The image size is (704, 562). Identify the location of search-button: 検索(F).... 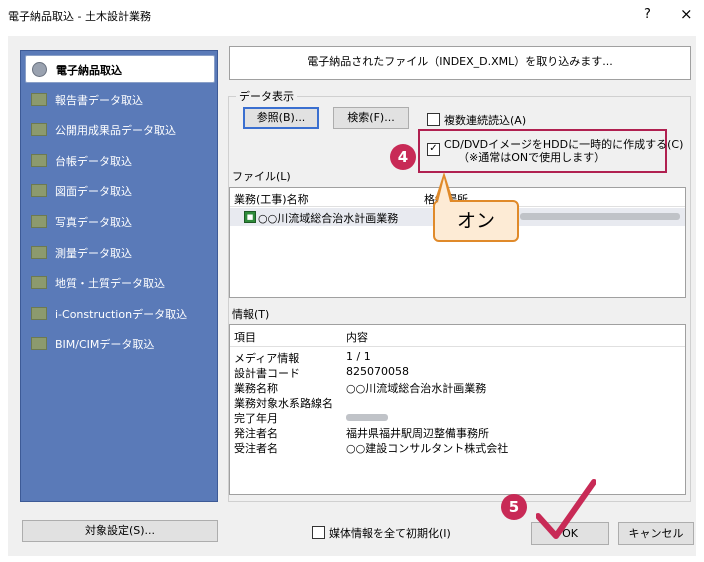
(371, 118).